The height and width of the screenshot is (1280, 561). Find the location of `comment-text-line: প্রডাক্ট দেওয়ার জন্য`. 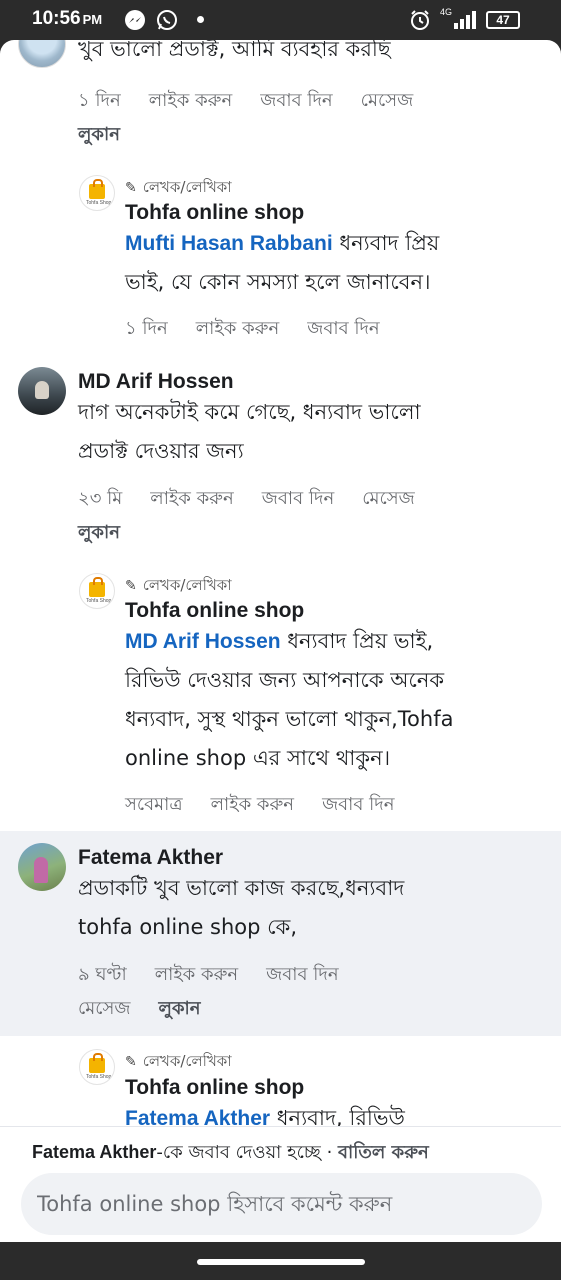

comment-text-line: প্রডাক্ট দেওয়ার জন্য is located at coordinates (161, 451).